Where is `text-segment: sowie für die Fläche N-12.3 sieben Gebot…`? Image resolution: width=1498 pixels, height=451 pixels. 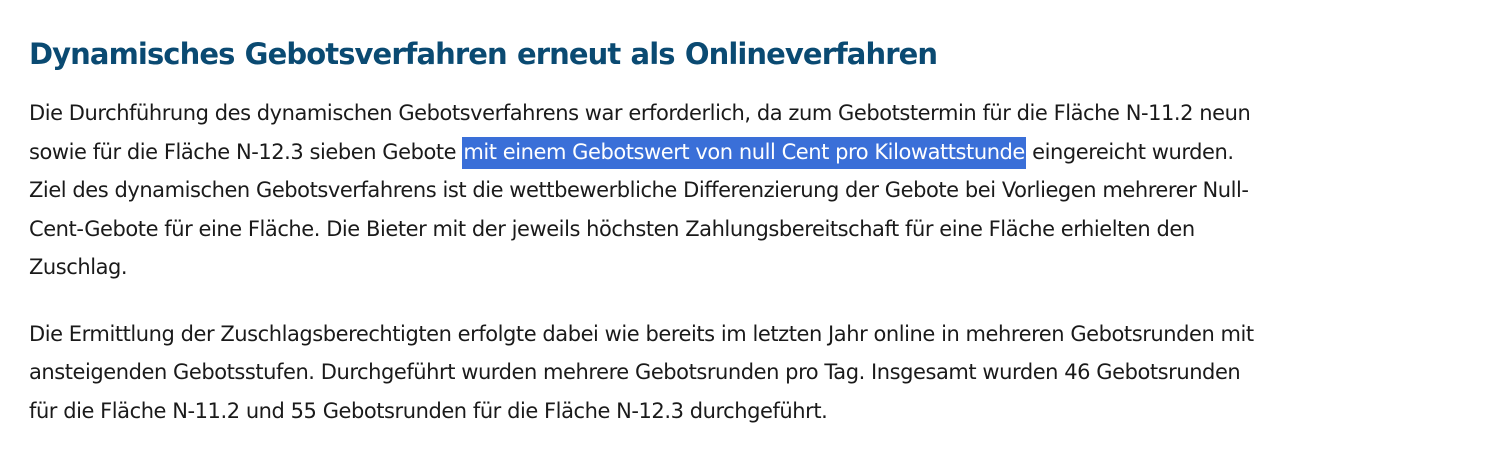 text-segment: sowie für die Fläche N-12.3 sieben Gebot… is located at coordinates (246, 151).